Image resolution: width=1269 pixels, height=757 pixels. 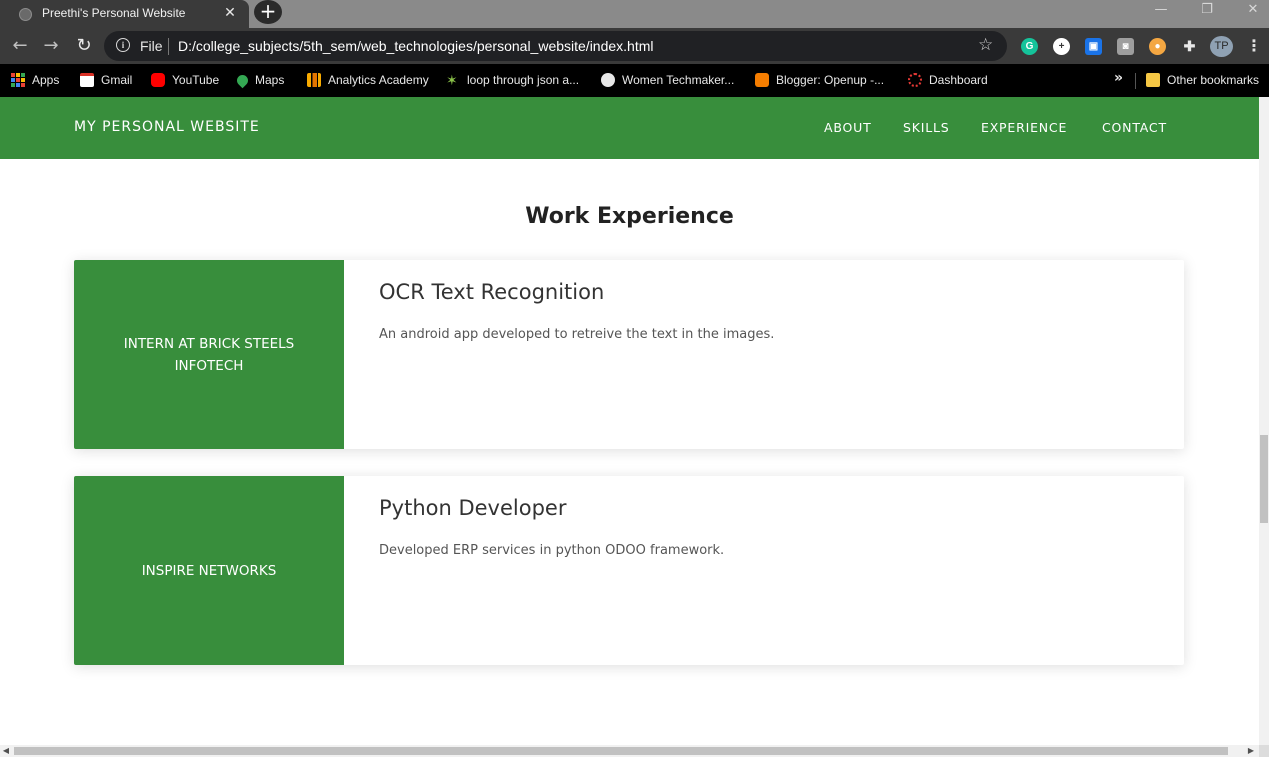 I want to click on gmail-icon, so click(x=87, y=80).